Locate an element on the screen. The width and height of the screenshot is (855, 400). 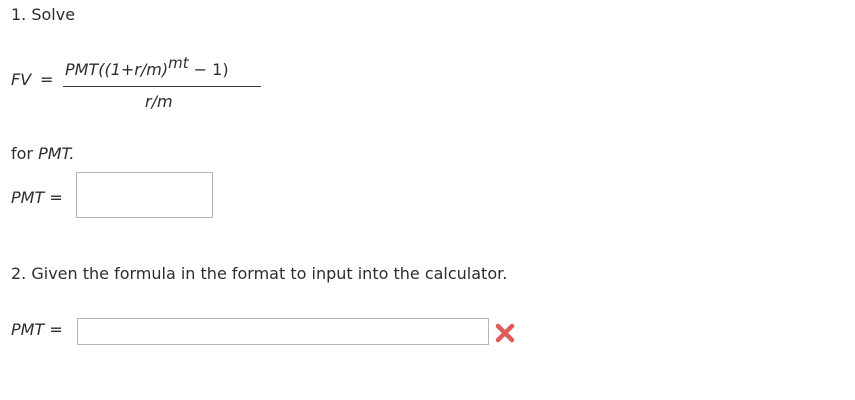
fraction-bar is located at coordinates (162, 86).